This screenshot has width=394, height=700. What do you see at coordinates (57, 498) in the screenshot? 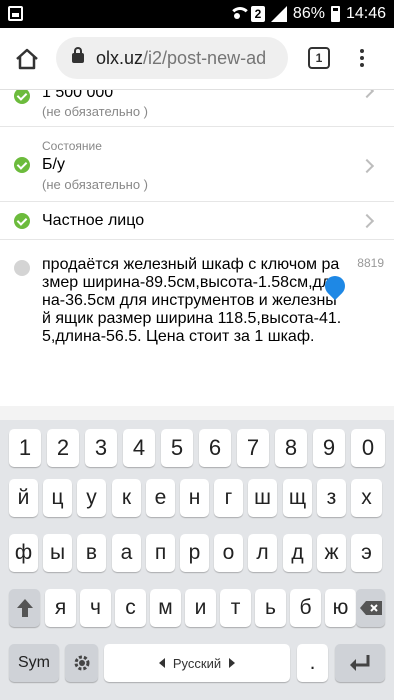
I see `key-letter: ц` at bounding box center [57, 498].